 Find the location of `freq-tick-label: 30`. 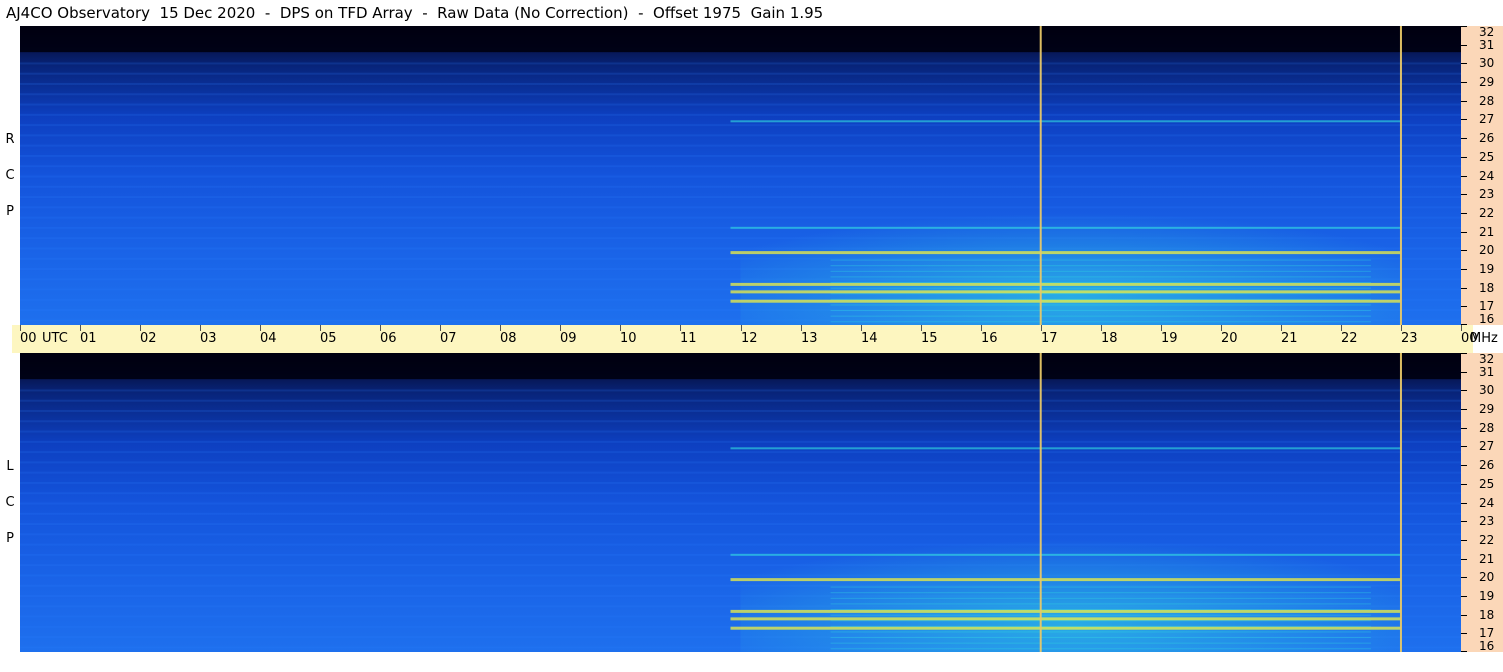

freq-tick-label: 30 is located at coordinates (1487, 390).